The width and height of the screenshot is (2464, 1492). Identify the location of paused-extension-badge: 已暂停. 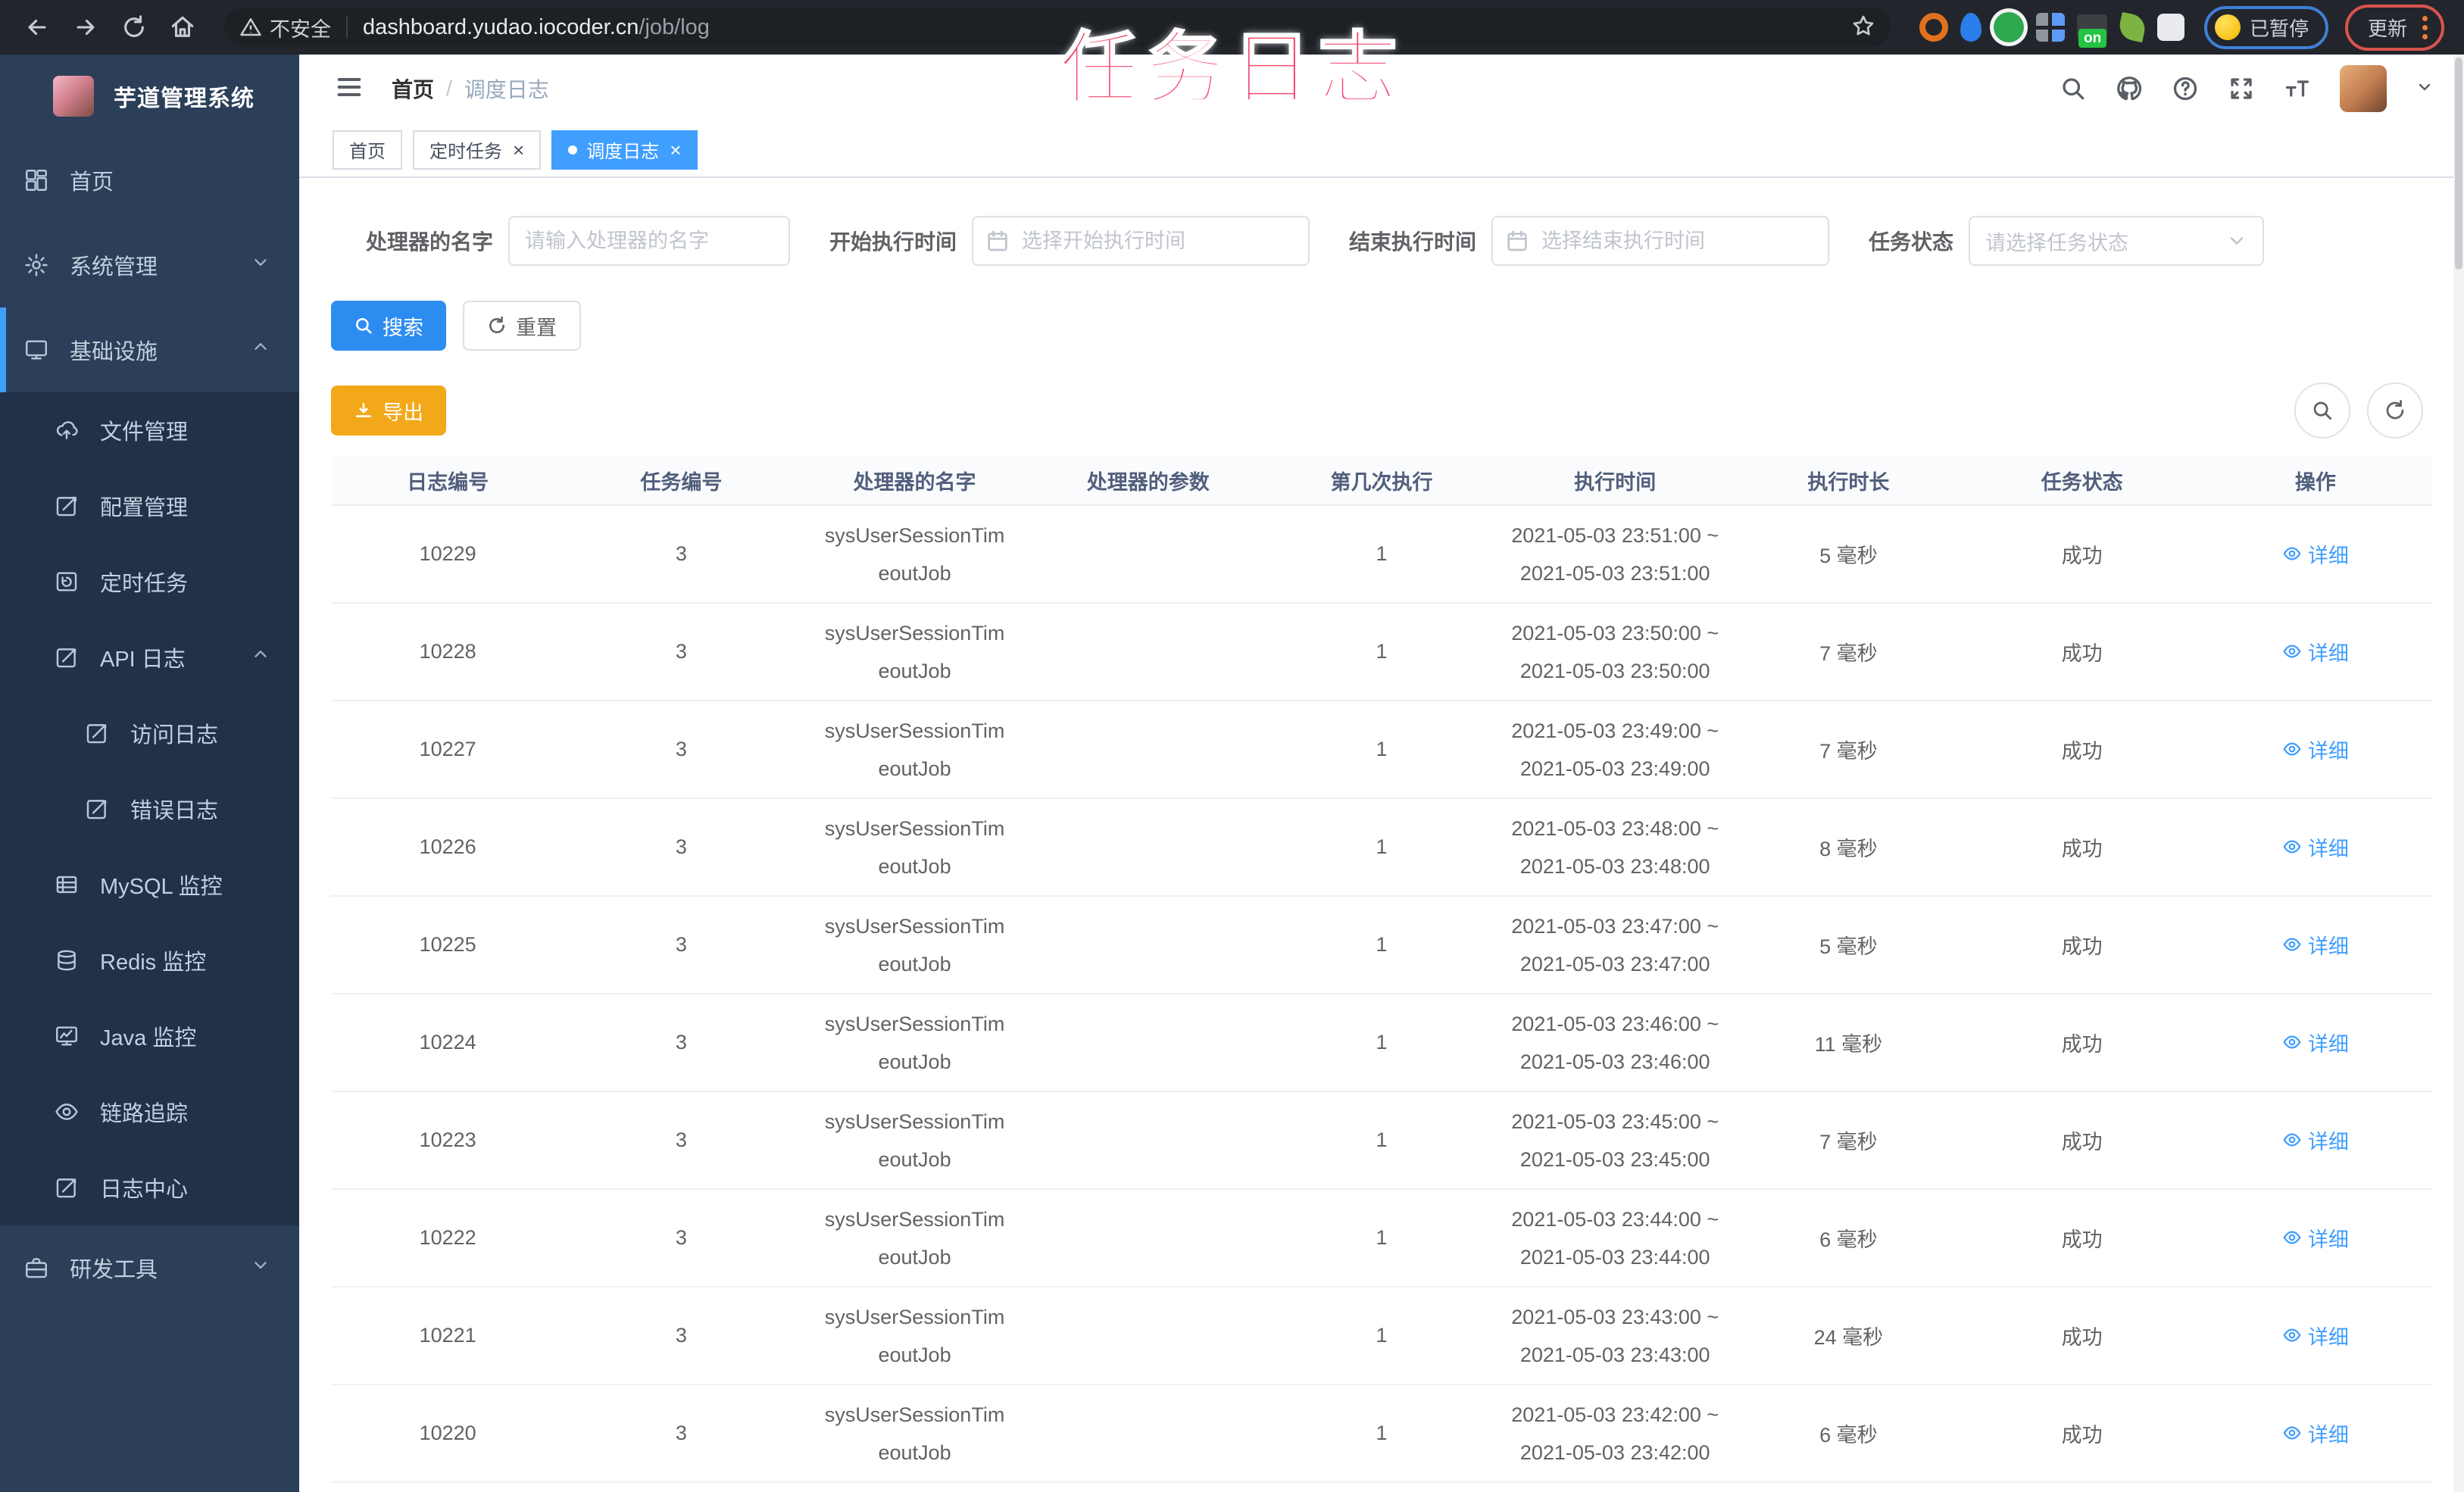
(2265, 27).